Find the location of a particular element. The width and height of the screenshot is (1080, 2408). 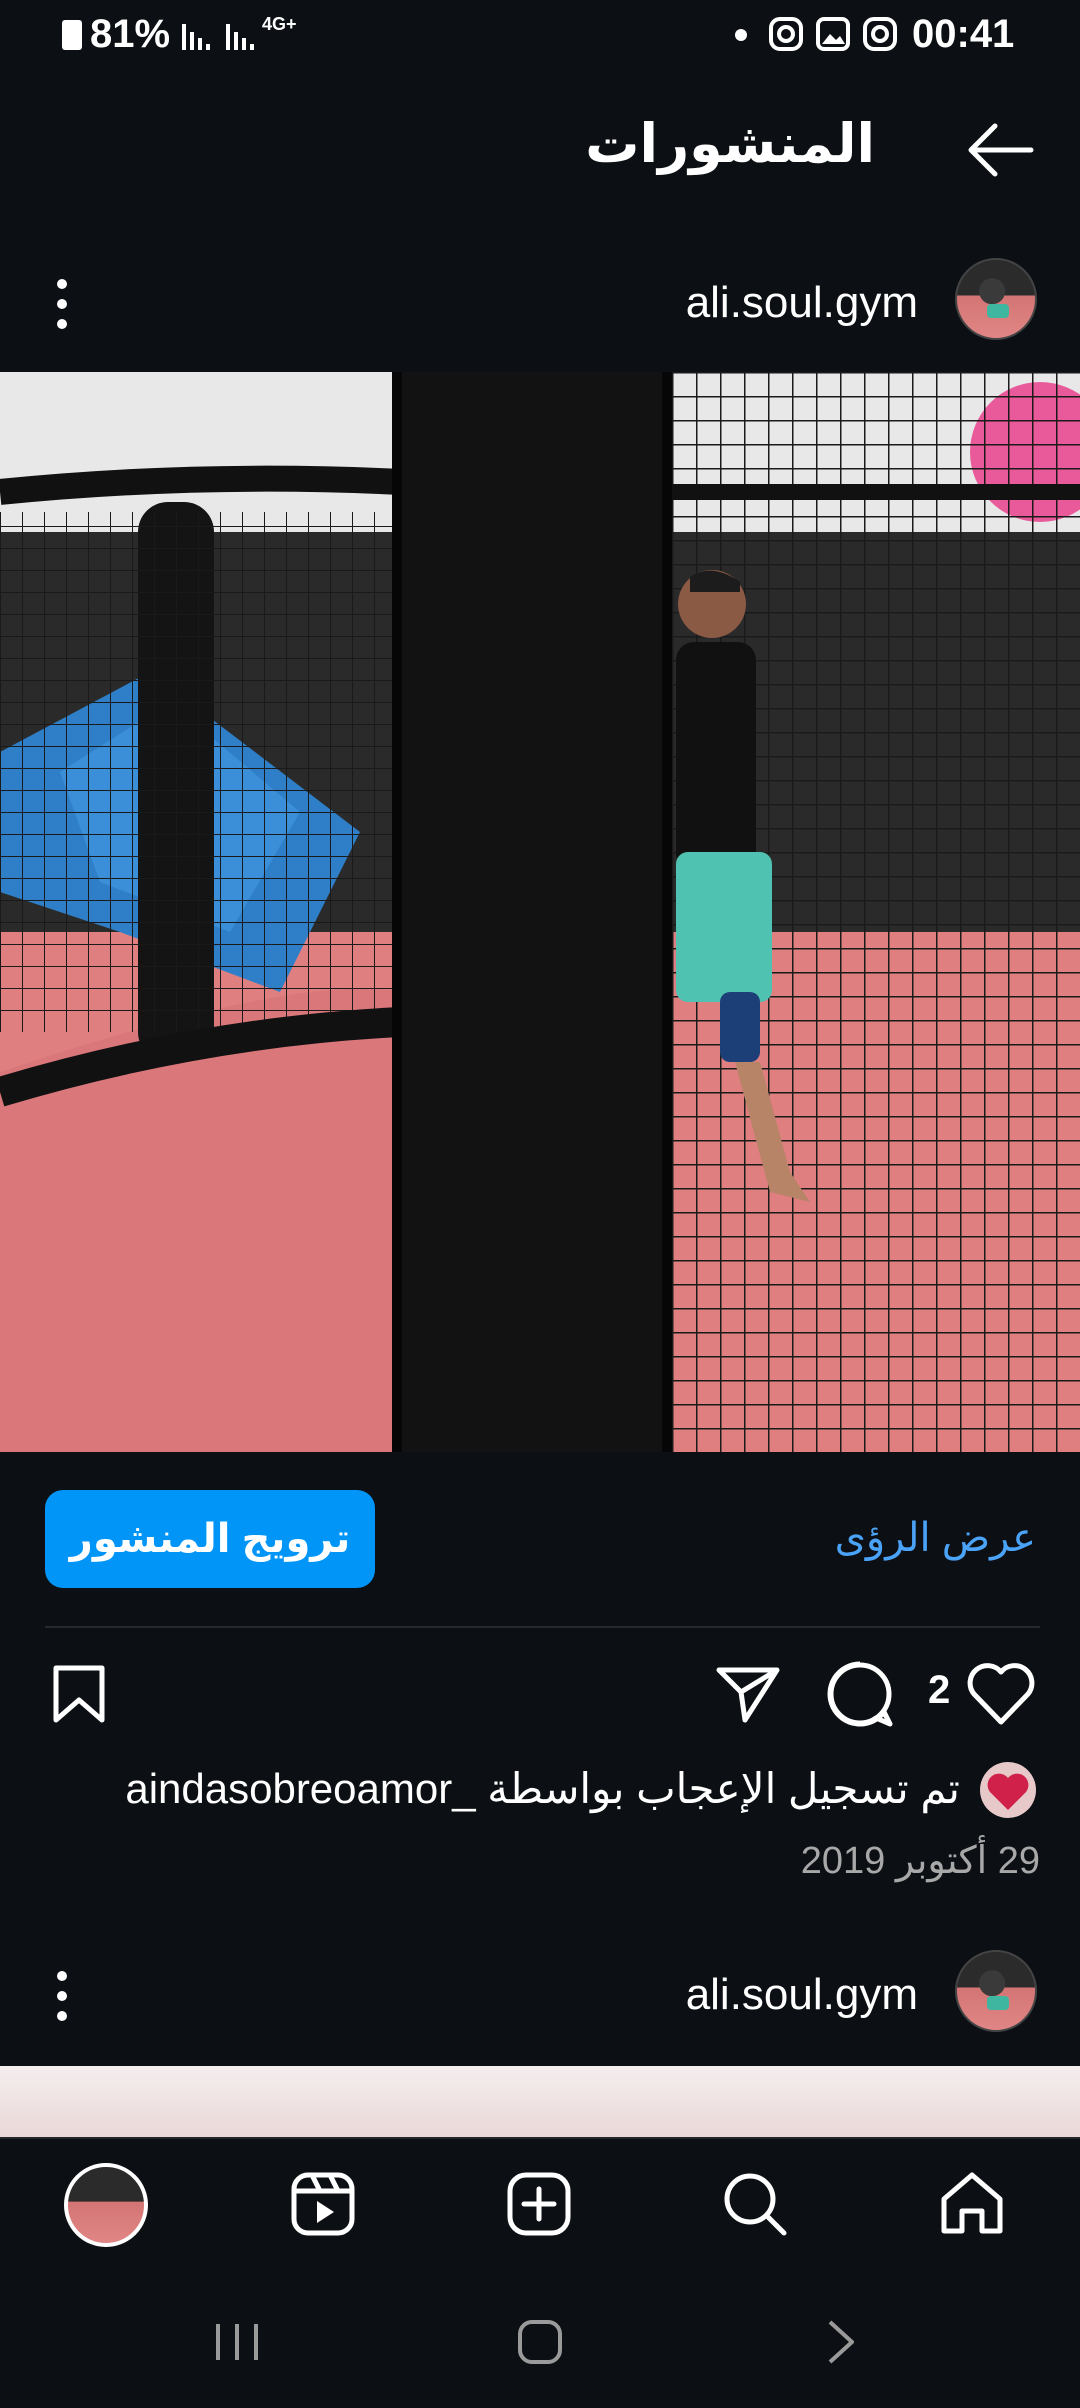

search-icon is located at coordinates (755, 2204).